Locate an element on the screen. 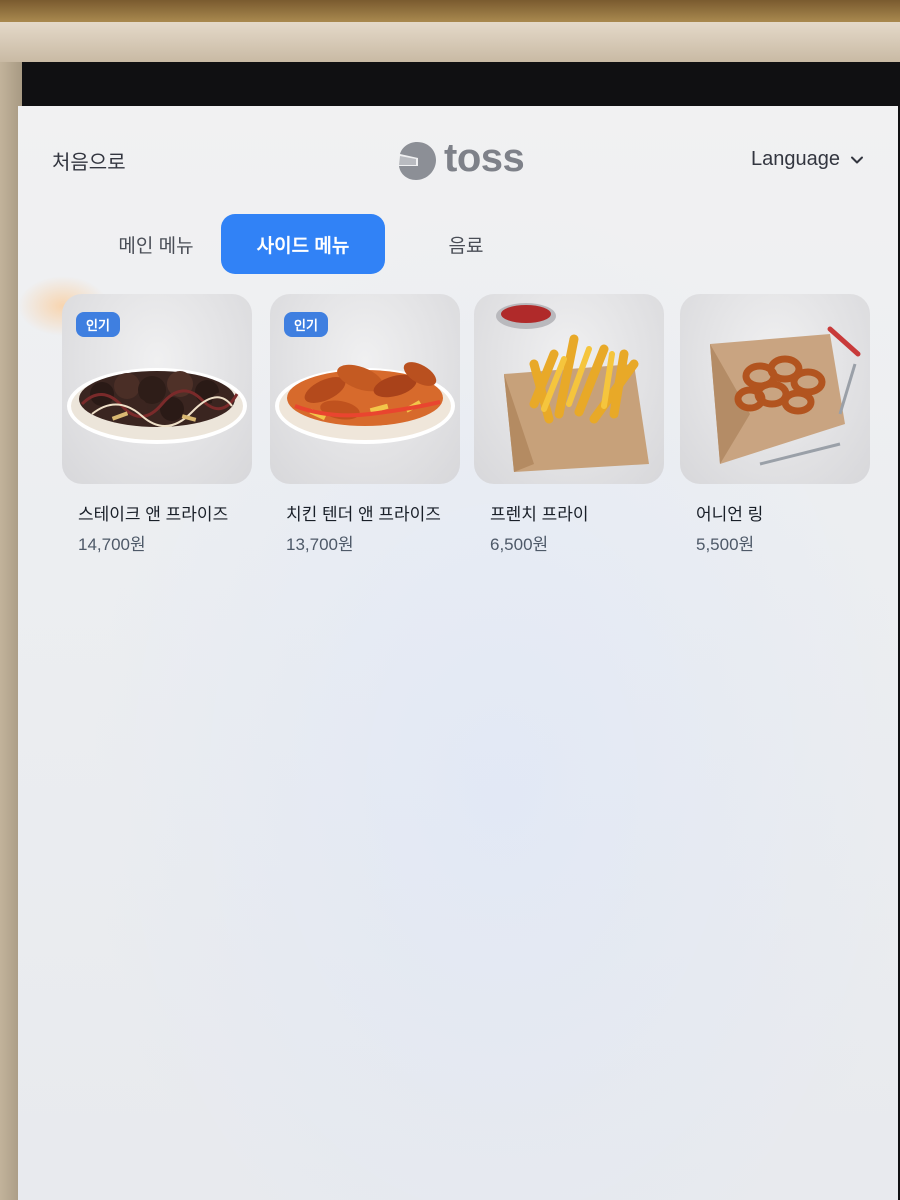  home-button: 처음으로 is located at coordinates (89, 160).